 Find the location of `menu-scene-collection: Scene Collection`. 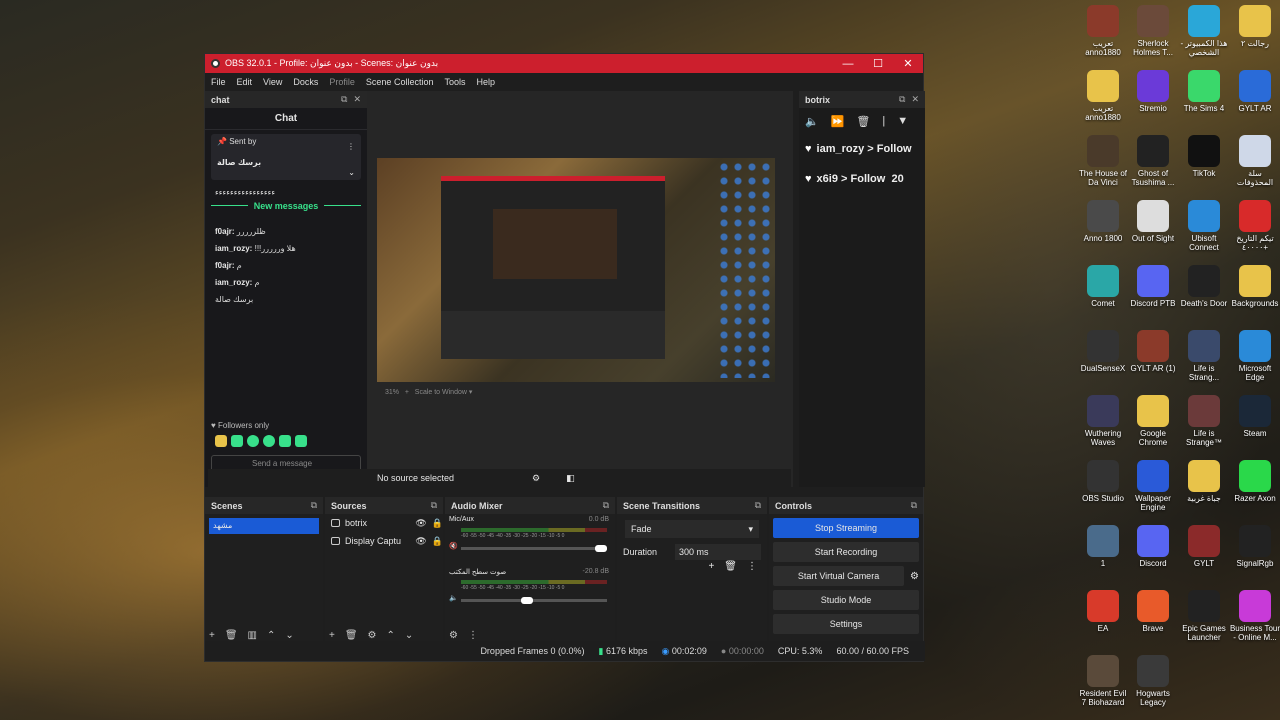

menu-scene-collection: Scene Collection is located at coordinates (400, 82).